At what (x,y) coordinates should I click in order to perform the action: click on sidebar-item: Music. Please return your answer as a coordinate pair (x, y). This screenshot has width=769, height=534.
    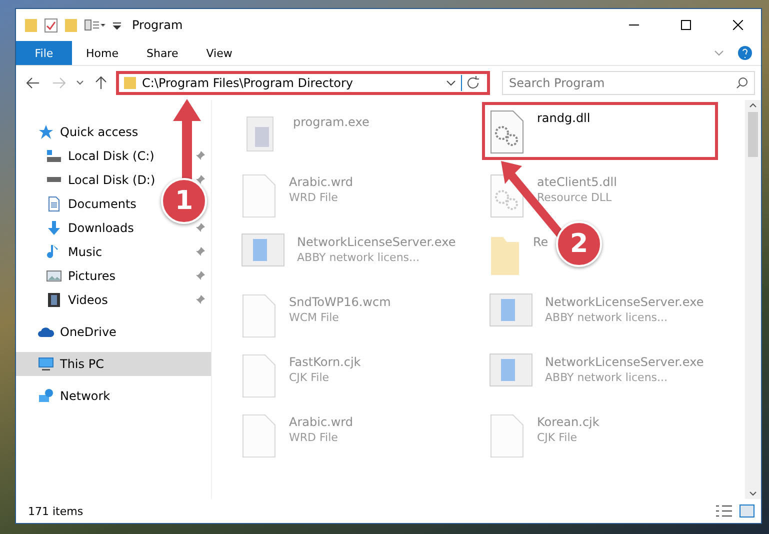
    Looking at the image, I should click on (85, 252).